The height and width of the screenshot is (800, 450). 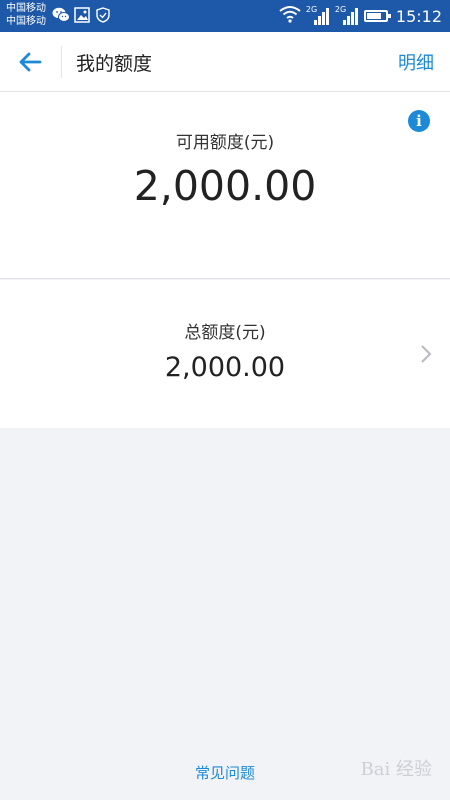 What do you see at coordinates (225, 367) in the screenshot?
I see `total-credit-amount: 2,000.00` at bounding box center [225, 367].